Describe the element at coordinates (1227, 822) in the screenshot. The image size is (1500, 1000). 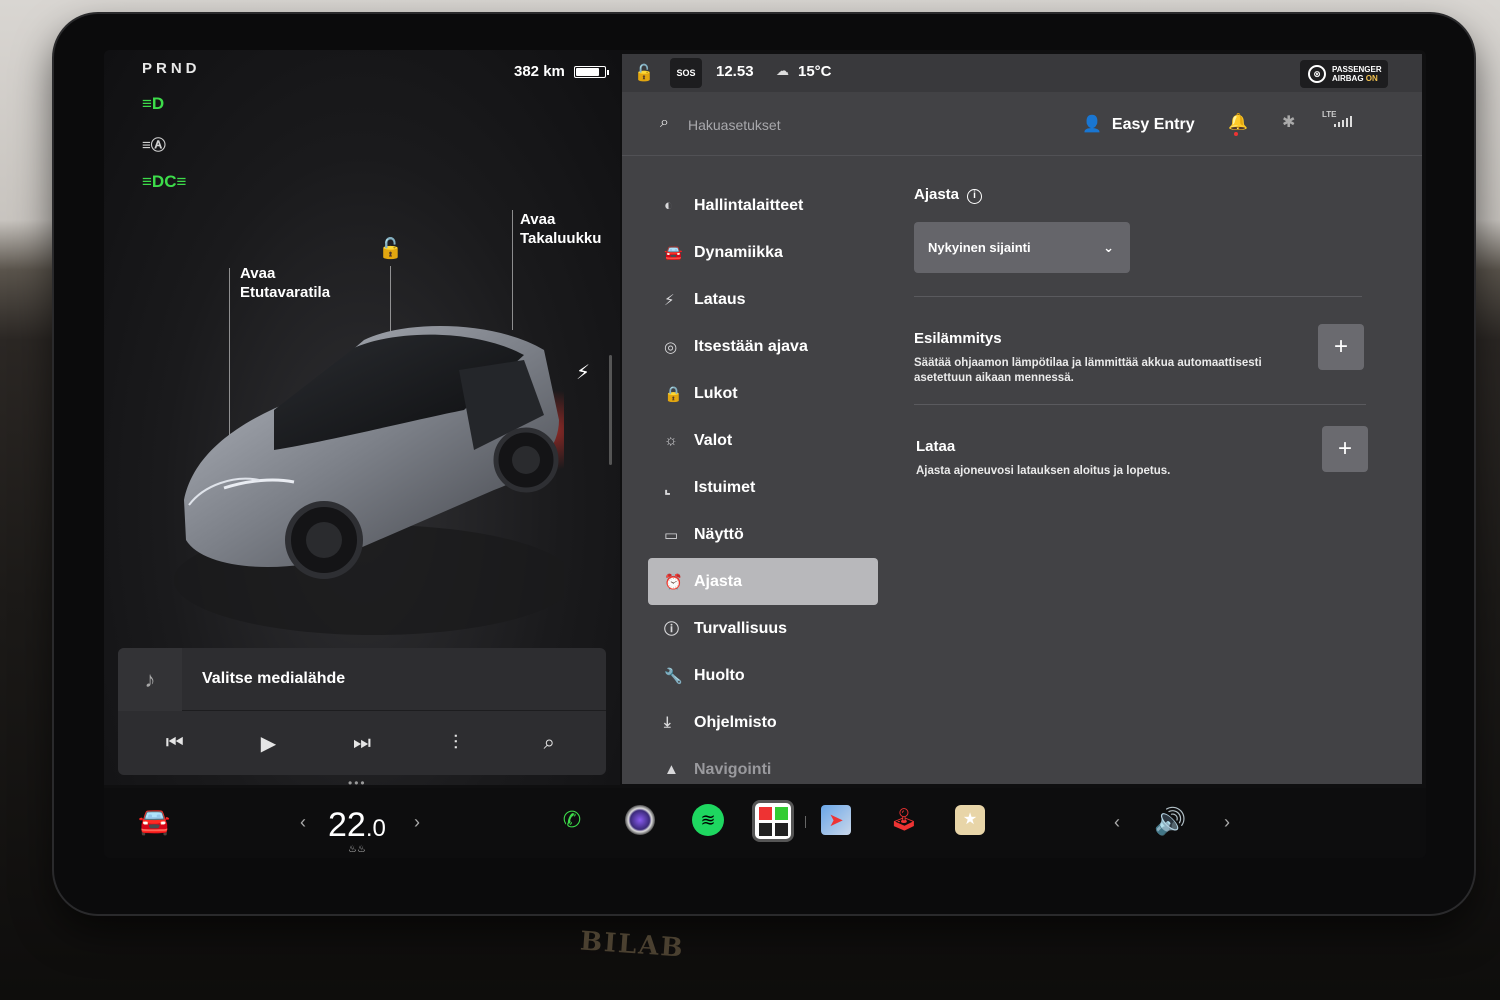
I see `volume-up-chevron-icon: ›` at that location.